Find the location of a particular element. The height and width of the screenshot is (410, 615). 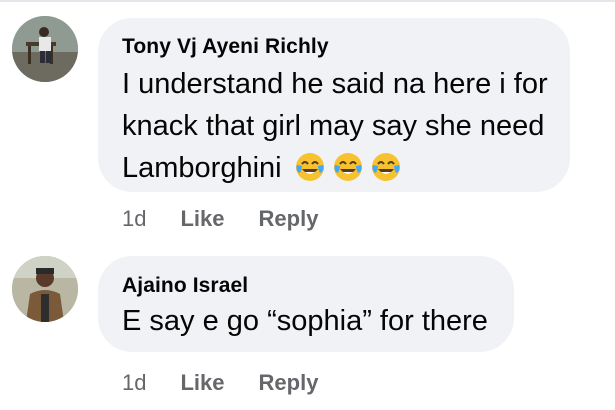

emoji-group is located at coordinates (351, 173).